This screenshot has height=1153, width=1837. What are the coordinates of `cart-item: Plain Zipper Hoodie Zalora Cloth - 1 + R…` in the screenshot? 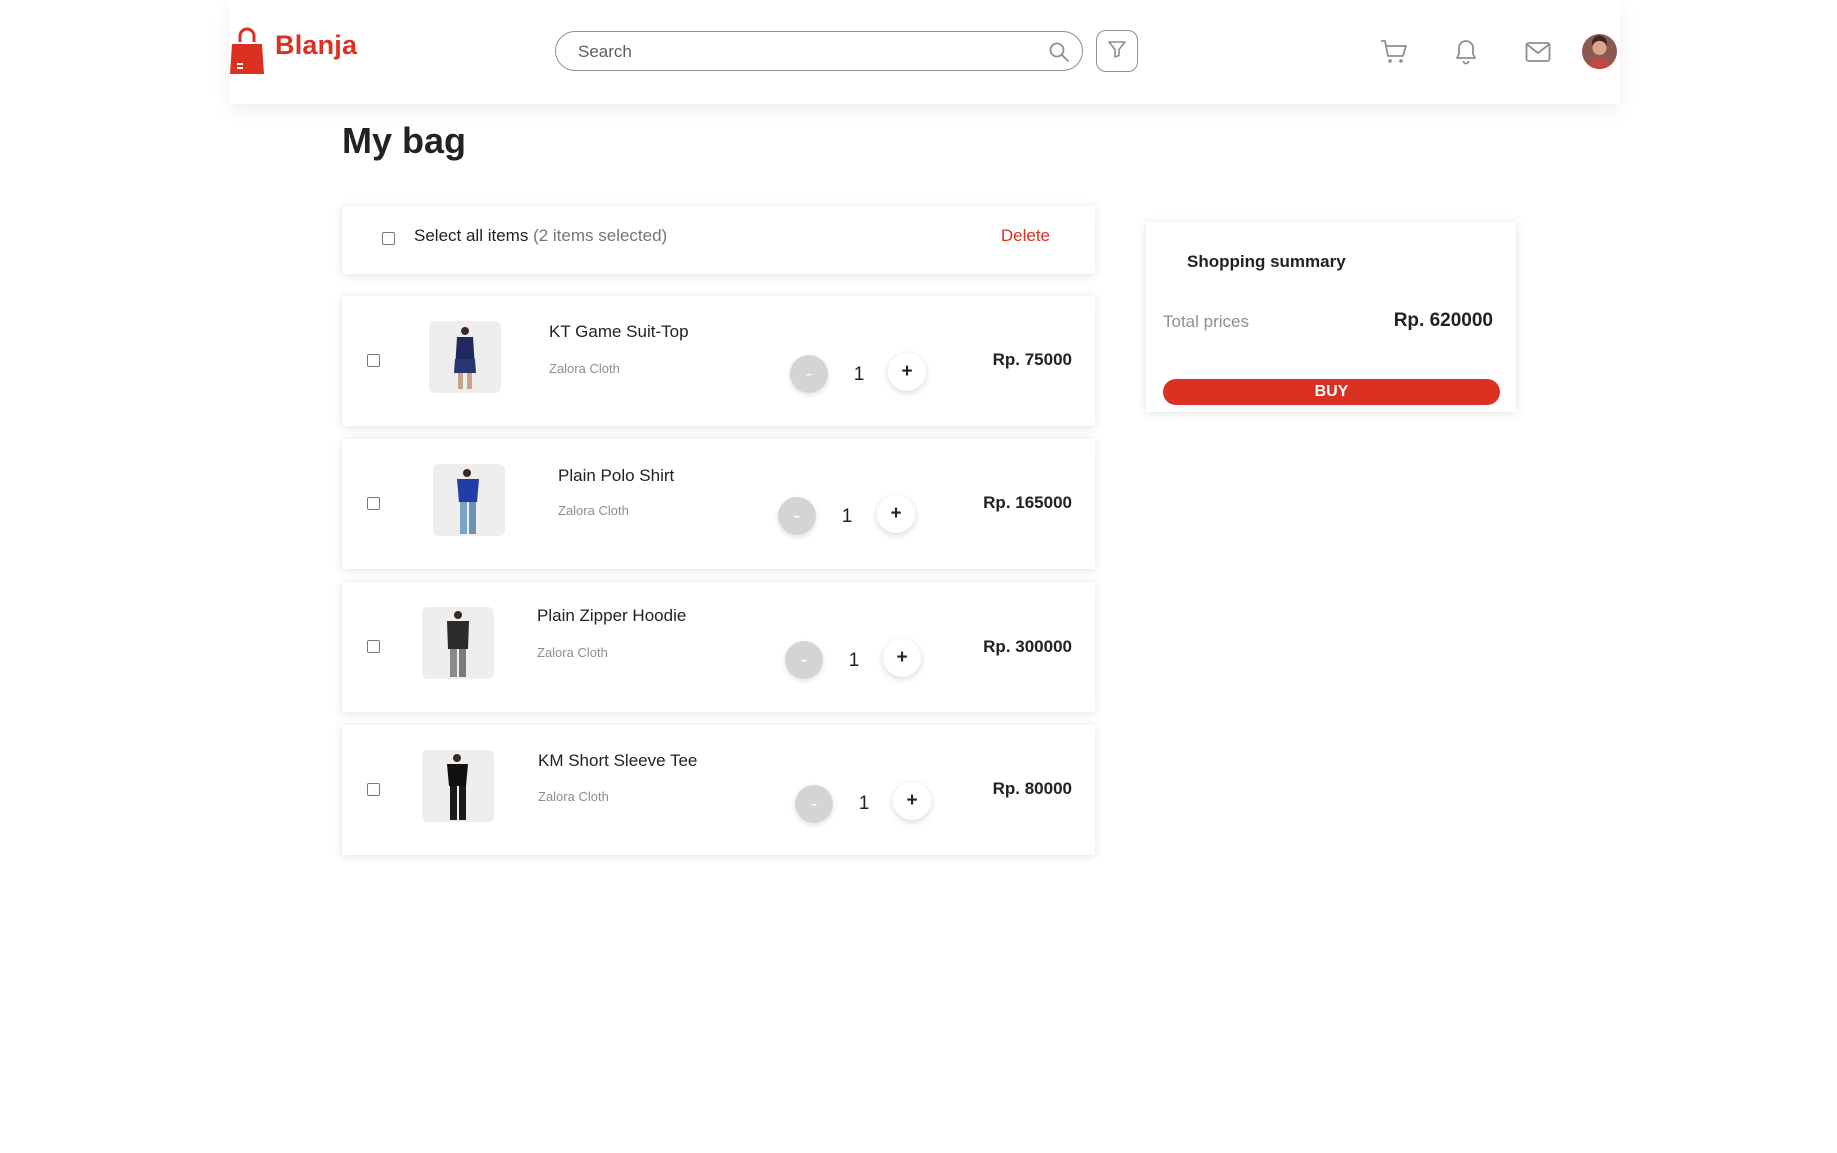 It's located at (718, 647).